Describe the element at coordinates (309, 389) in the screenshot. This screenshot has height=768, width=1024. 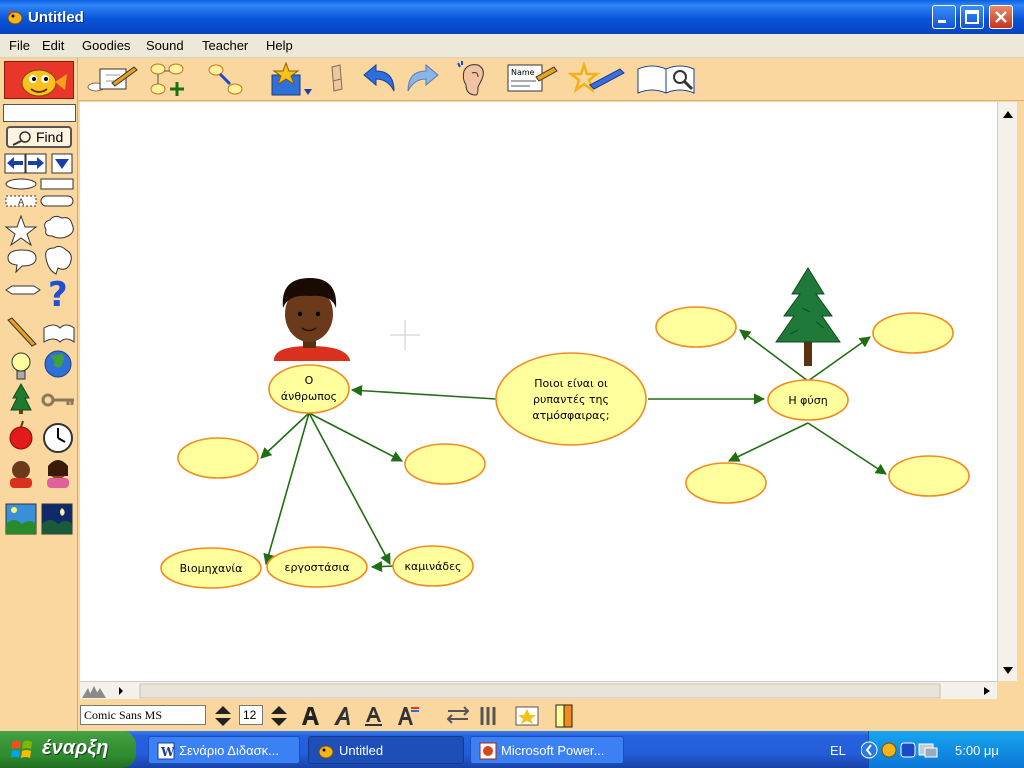
I see `node-human` at that location.